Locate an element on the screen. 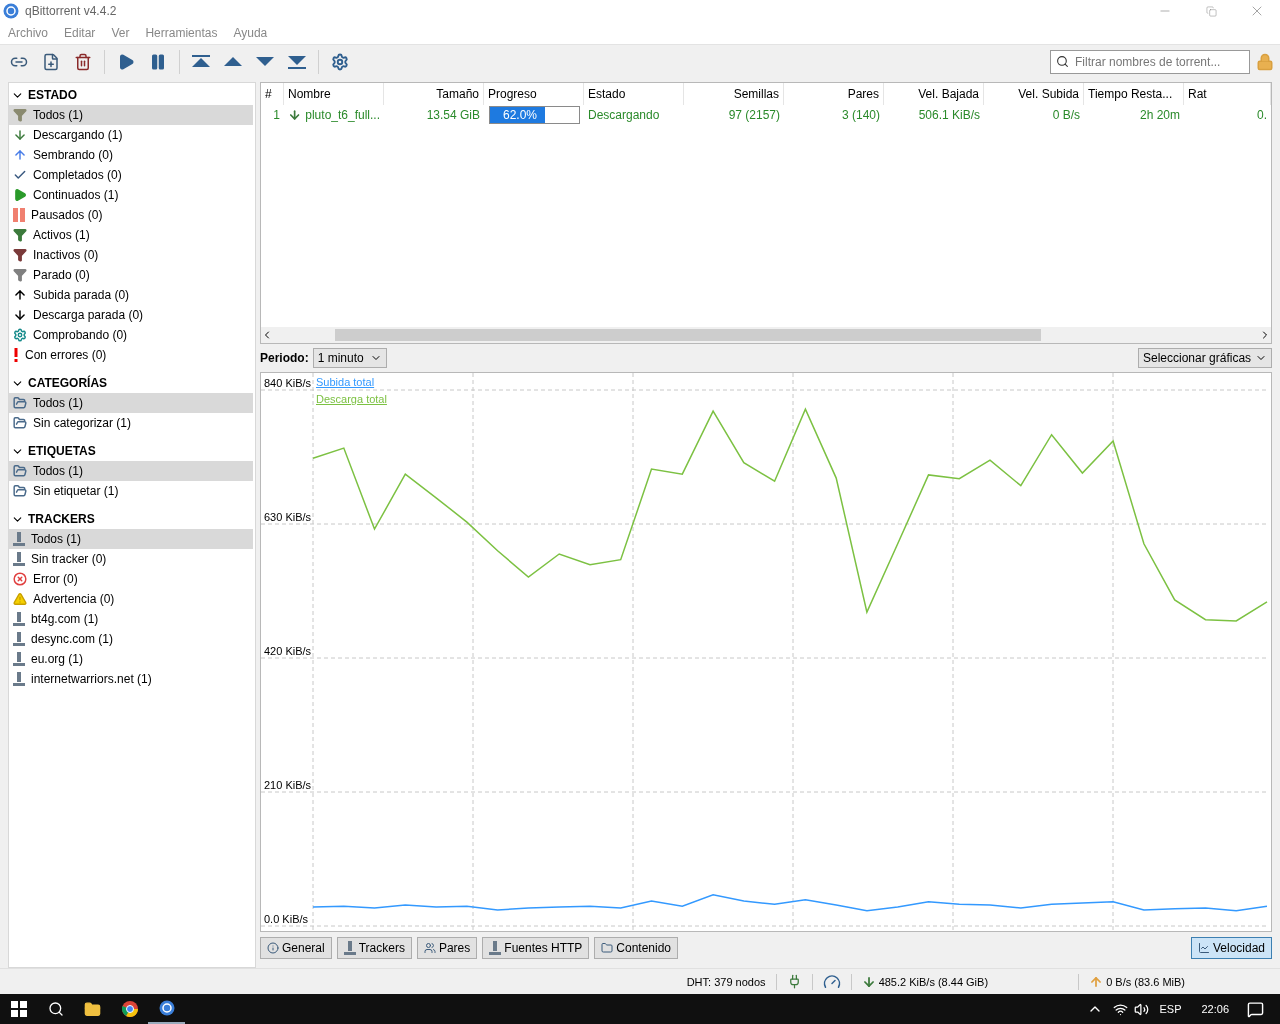  tab: General is located at coordinates (296, 948).